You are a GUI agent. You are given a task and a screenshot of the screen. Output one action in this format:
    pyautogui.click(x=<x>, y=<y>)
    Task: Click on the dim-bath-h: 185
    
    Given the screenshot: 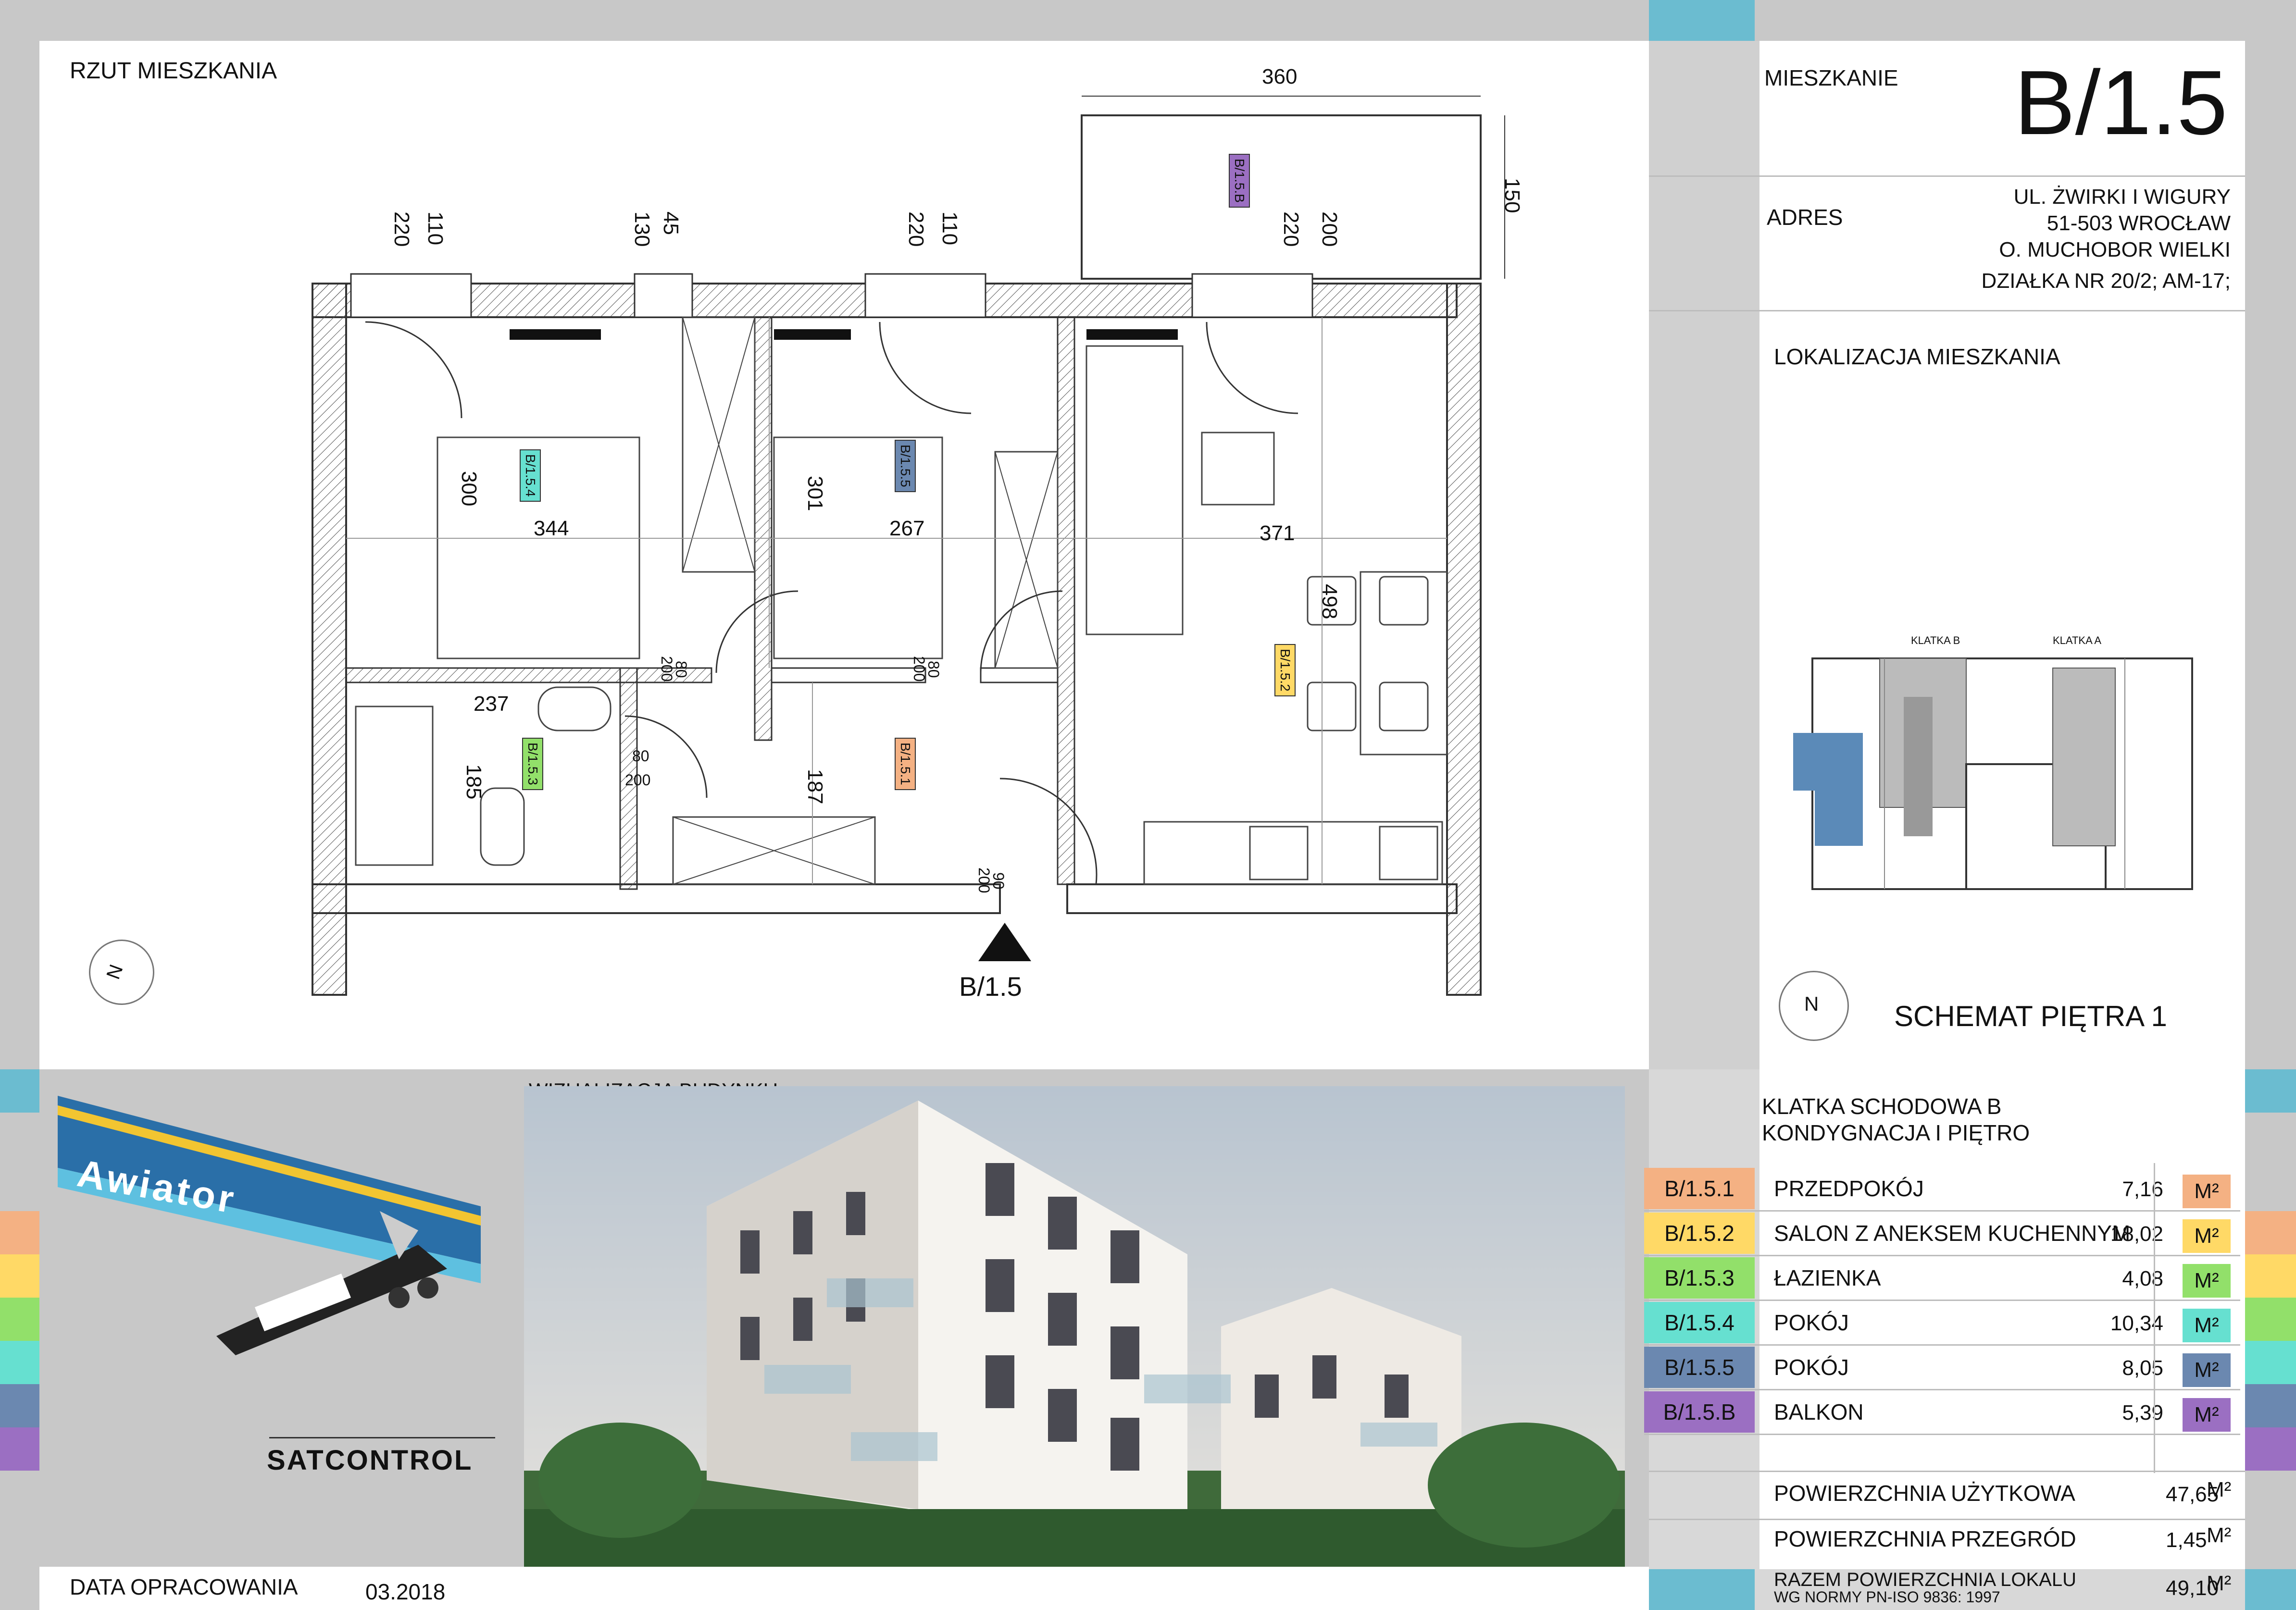 What is the action you would take?
    pyautogui.click(x=474, y=782)
    